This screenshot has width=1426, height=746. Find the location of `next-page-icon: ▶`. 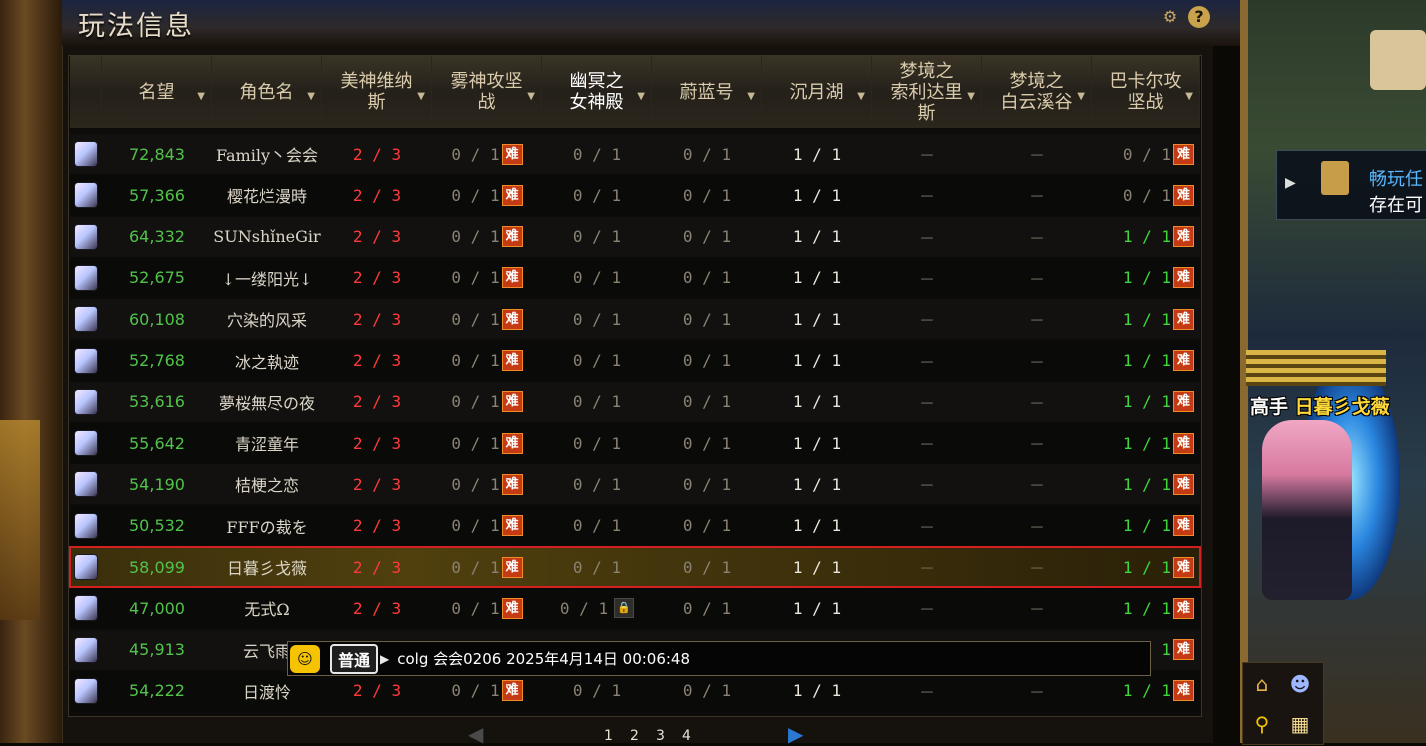

next-page-icon: ▶ is located at coordinates (795, 734).